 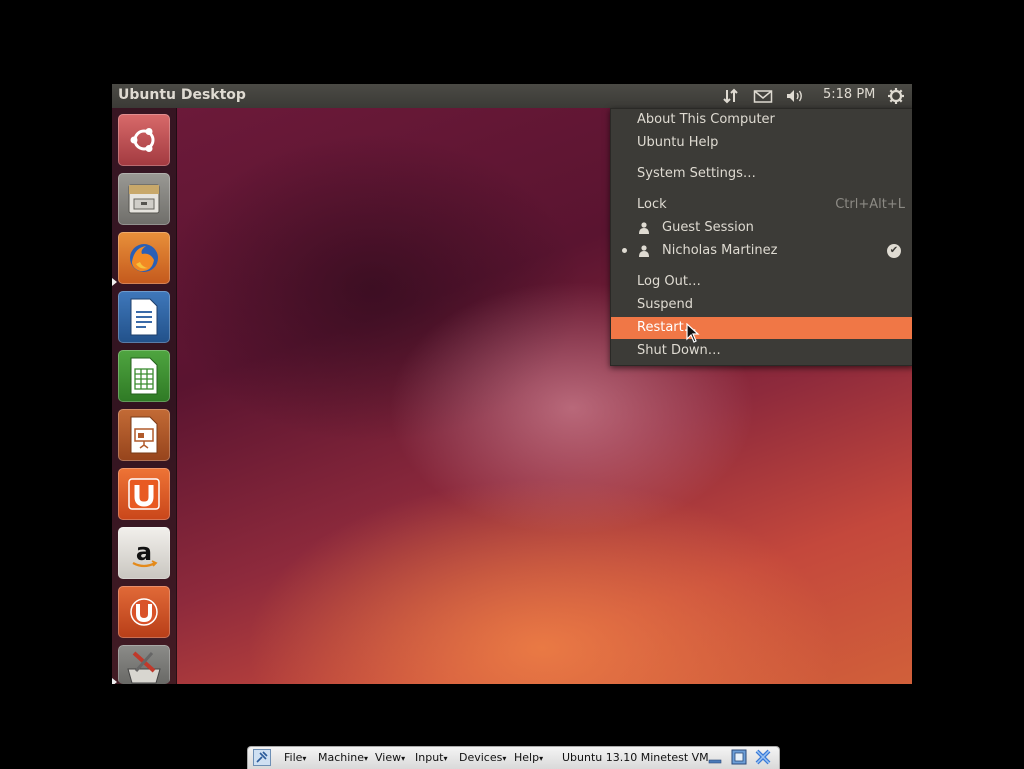 What do you see at coordinates (343, 757) in the screenshot?
I see `host-menu-machine: Machine▾` at bounding box center [343, 757].